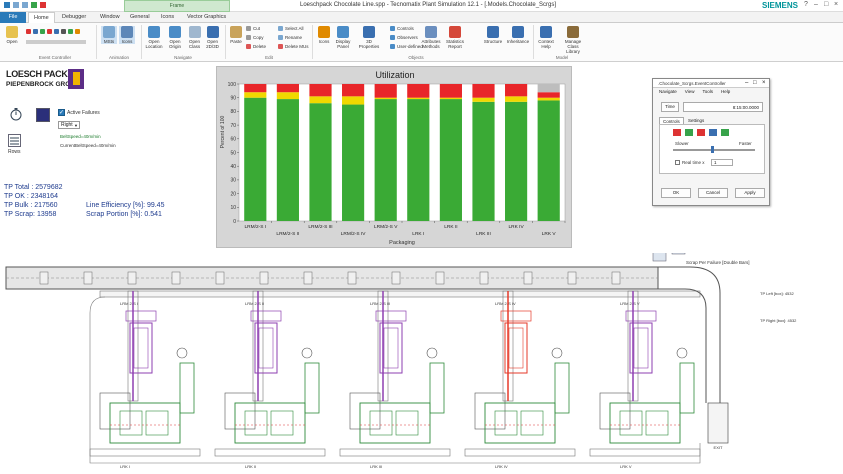  I want to click on exit-station, so click(718, 423).